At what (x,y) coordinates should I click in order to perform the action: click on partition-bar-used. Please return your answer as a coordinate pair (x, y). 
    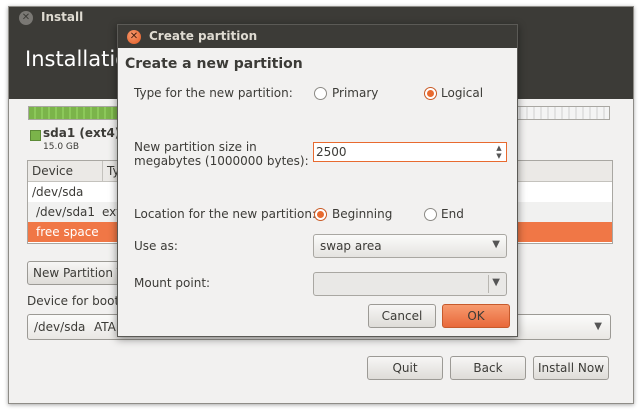
    Looking at the image, I should click on (79, 113).